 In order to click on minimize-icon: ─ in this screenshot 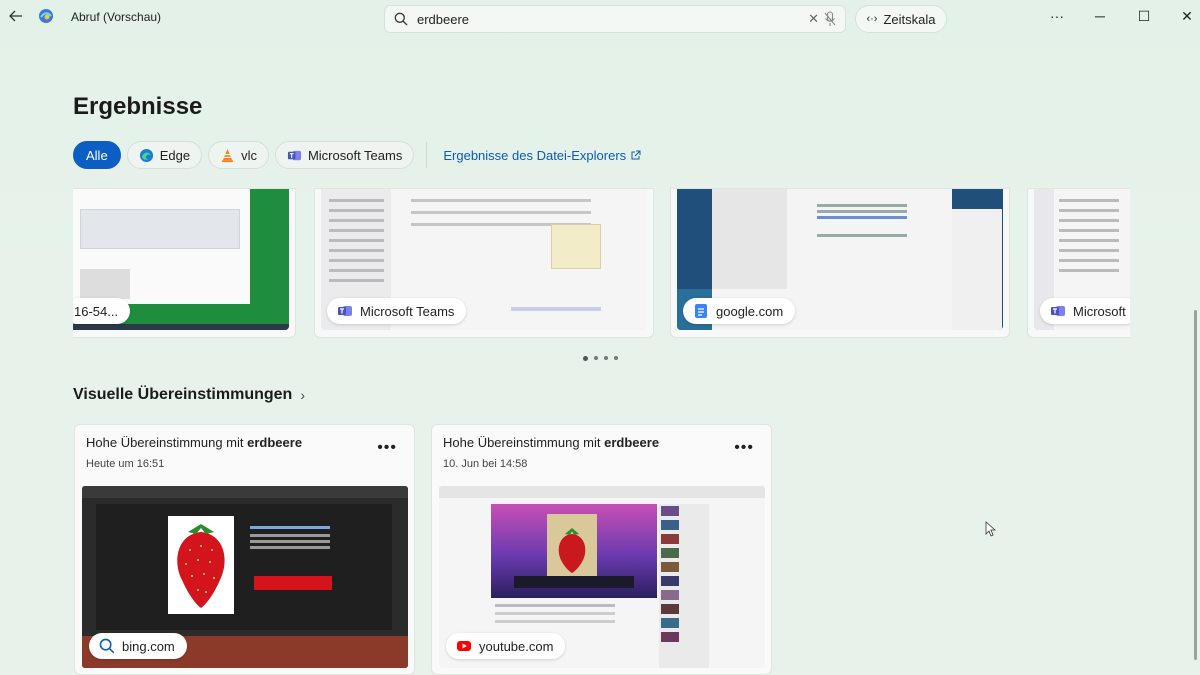, I will do `click(1100, 16)`.